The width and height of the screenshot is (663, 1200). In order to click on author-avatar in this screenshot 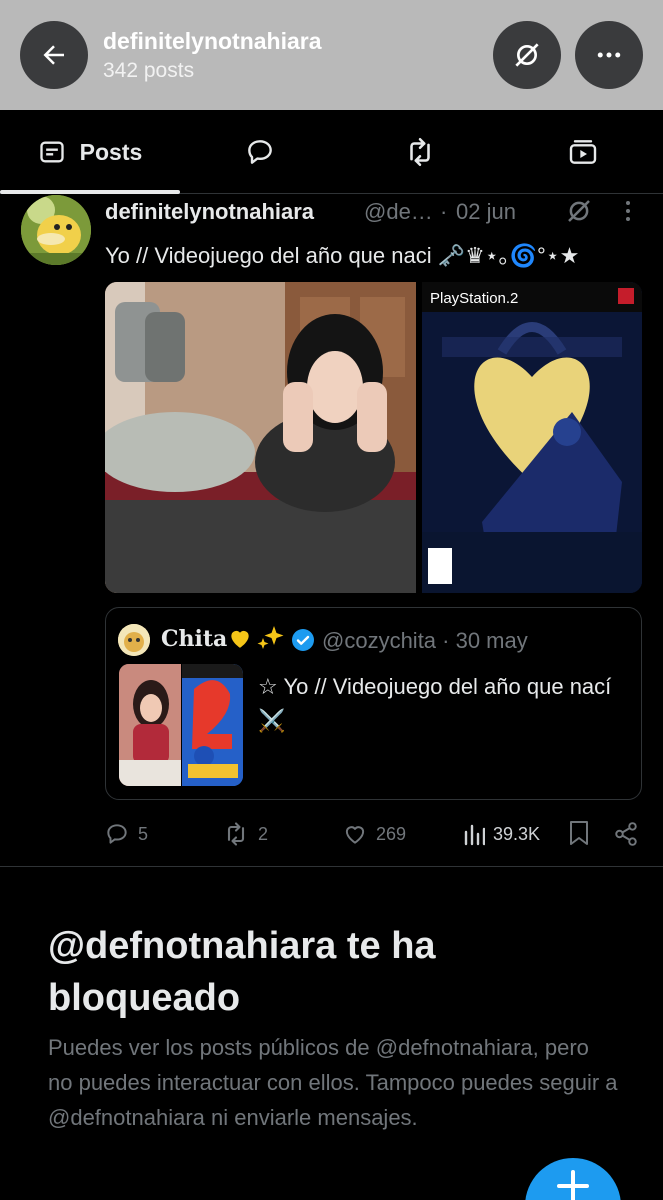, I will do `click(56, 230)`.